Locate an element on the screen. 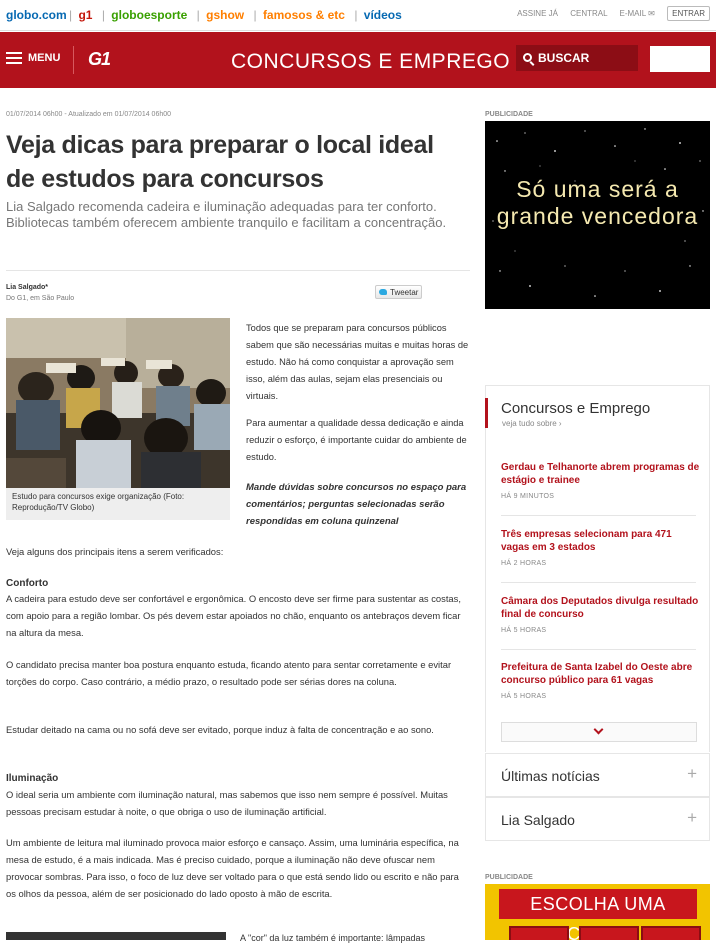 The image size is (716, 943). accordion-label: Últimas notícias is located at coordinates (550, 776).